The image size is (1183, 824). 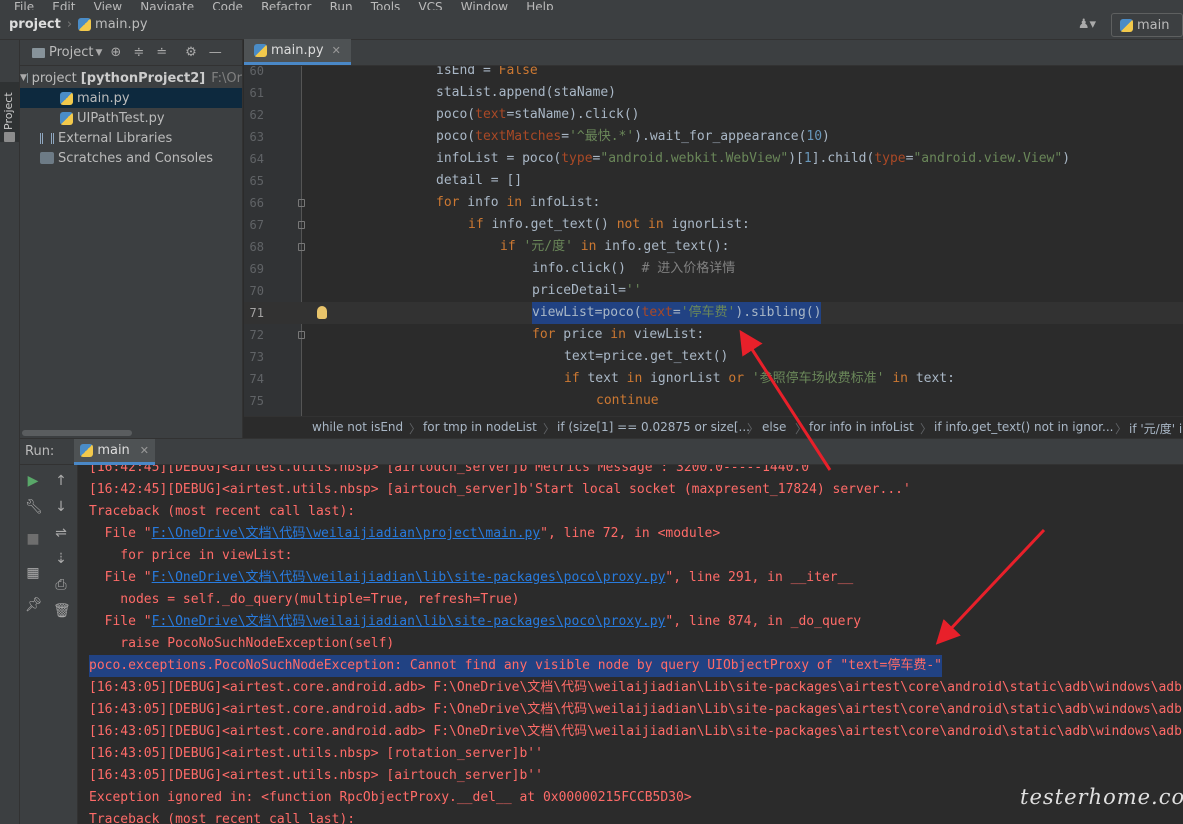 What do you see at coordinates (108, 5) in the screenshot?
I see `menu-view: View` at bounding box center [108, 5].